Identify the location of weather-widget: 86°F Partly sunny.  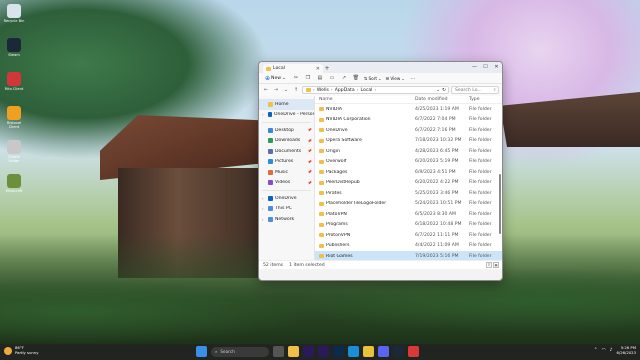
(21, 350).